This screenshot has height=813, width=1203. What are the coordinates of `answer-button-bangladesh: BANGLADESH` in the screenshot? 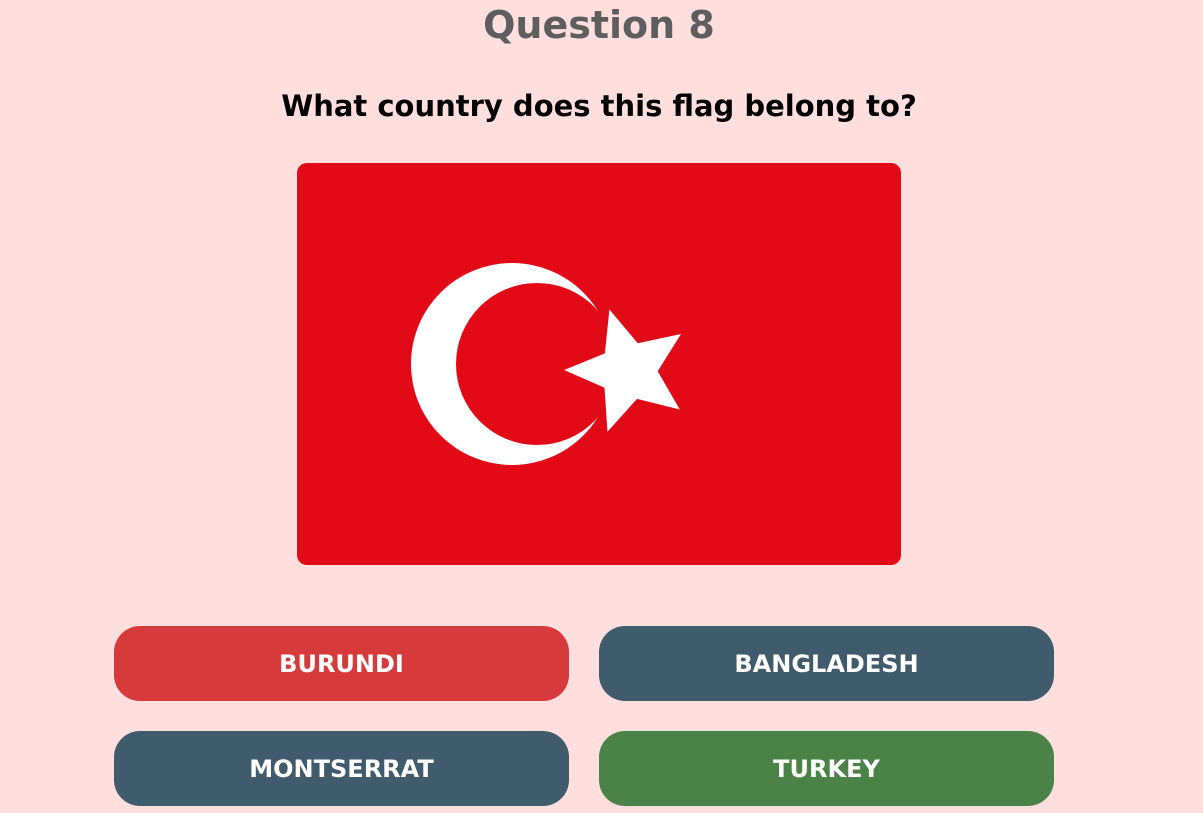 It's located at (826, 663).